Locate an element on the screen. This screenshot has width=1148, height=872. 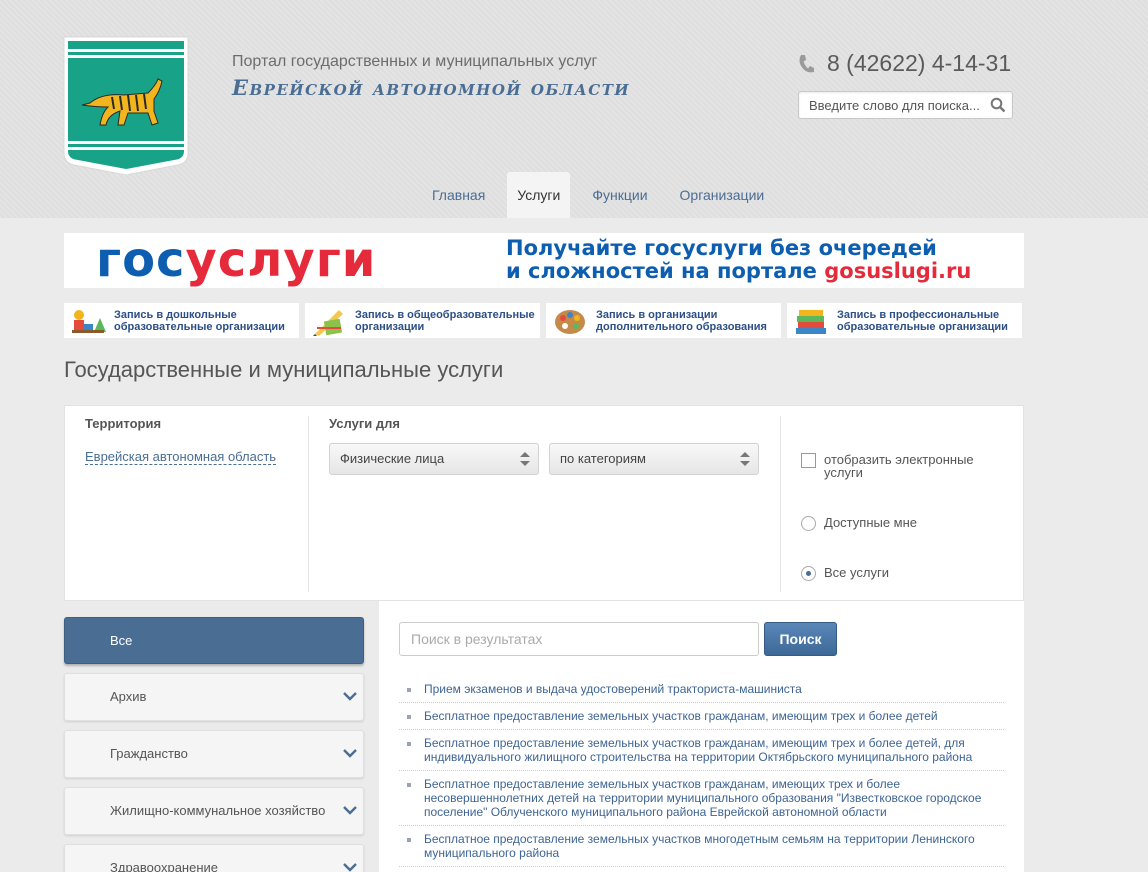
all-services-radio is located at coordinates (808, 573).